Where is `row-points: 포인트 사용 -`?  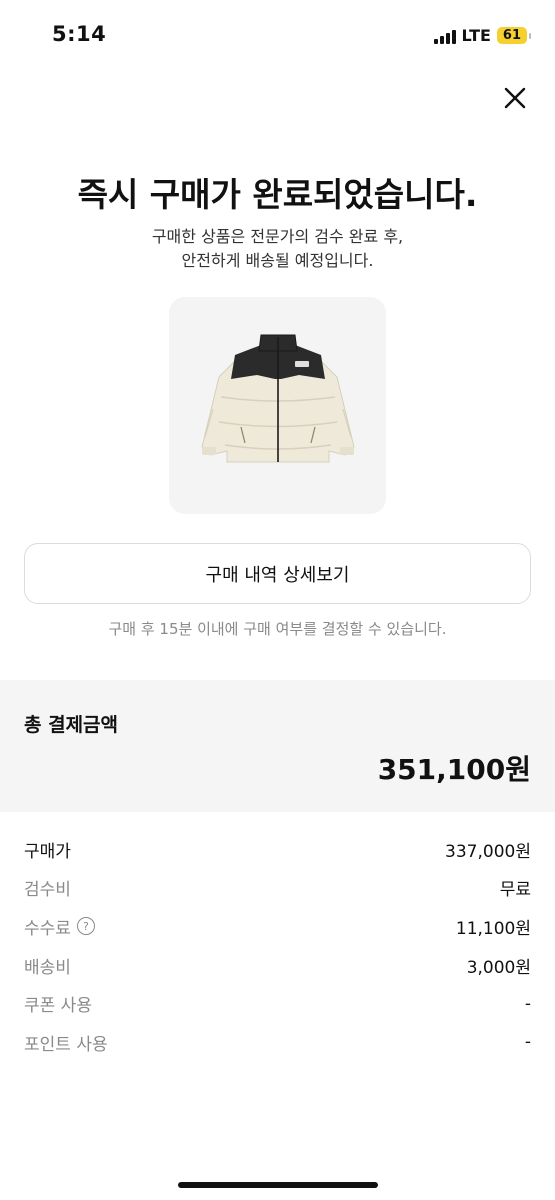
row-points: 포인트 사용 - is located at coordinates (277, 1042).